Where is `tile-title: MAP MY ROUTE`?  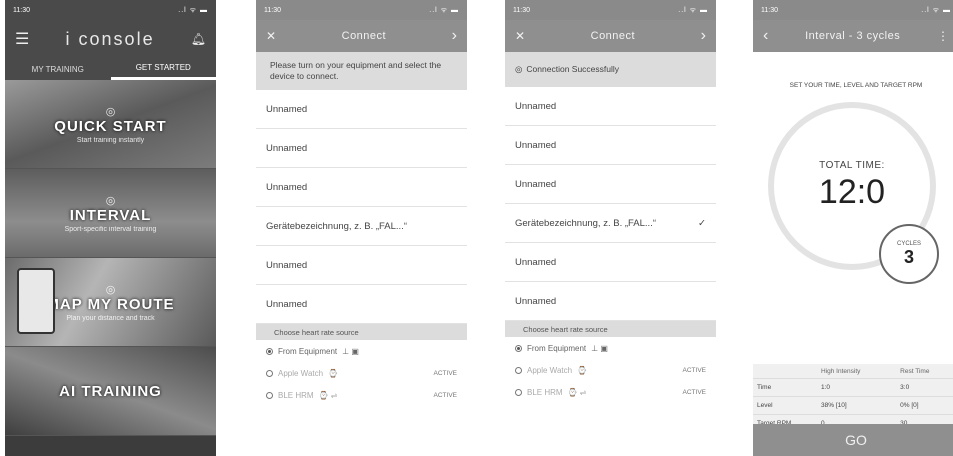 tile-title: MAP MY ROUTE is located at coordinates (110, 304).